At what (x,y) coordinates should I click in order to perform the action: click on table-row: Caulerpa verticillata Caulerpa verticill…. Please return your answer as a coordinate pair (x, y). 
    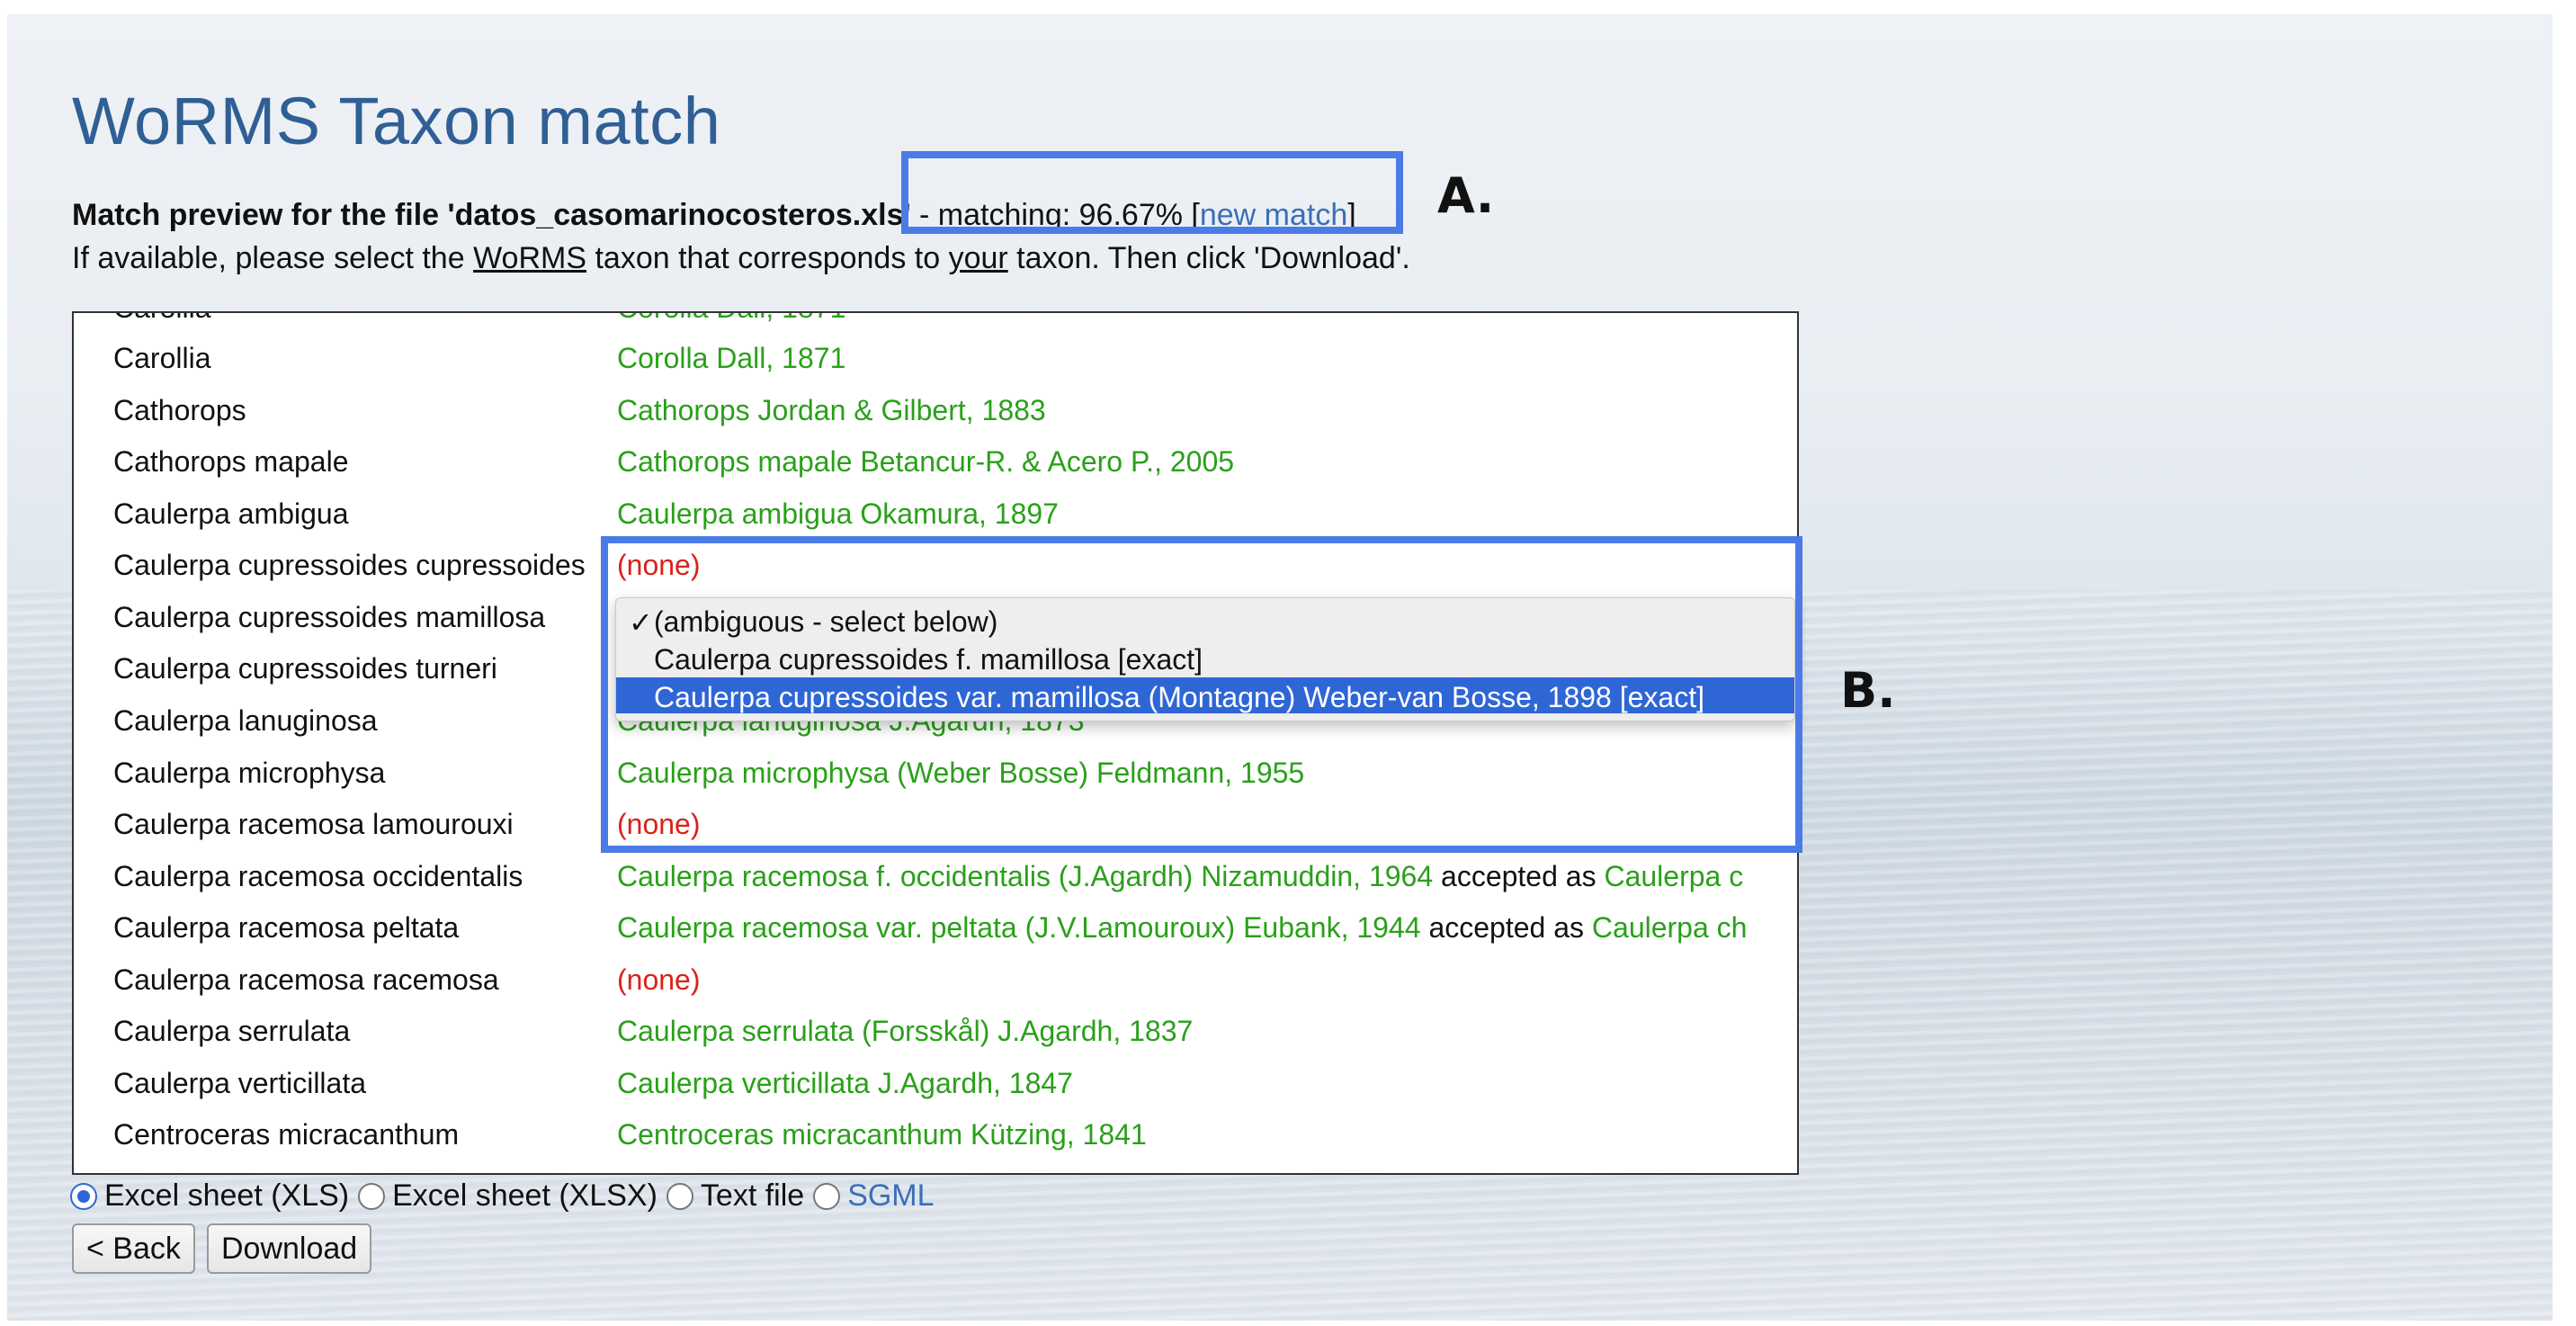
    Looking at the image, I should click on (935, 1085).